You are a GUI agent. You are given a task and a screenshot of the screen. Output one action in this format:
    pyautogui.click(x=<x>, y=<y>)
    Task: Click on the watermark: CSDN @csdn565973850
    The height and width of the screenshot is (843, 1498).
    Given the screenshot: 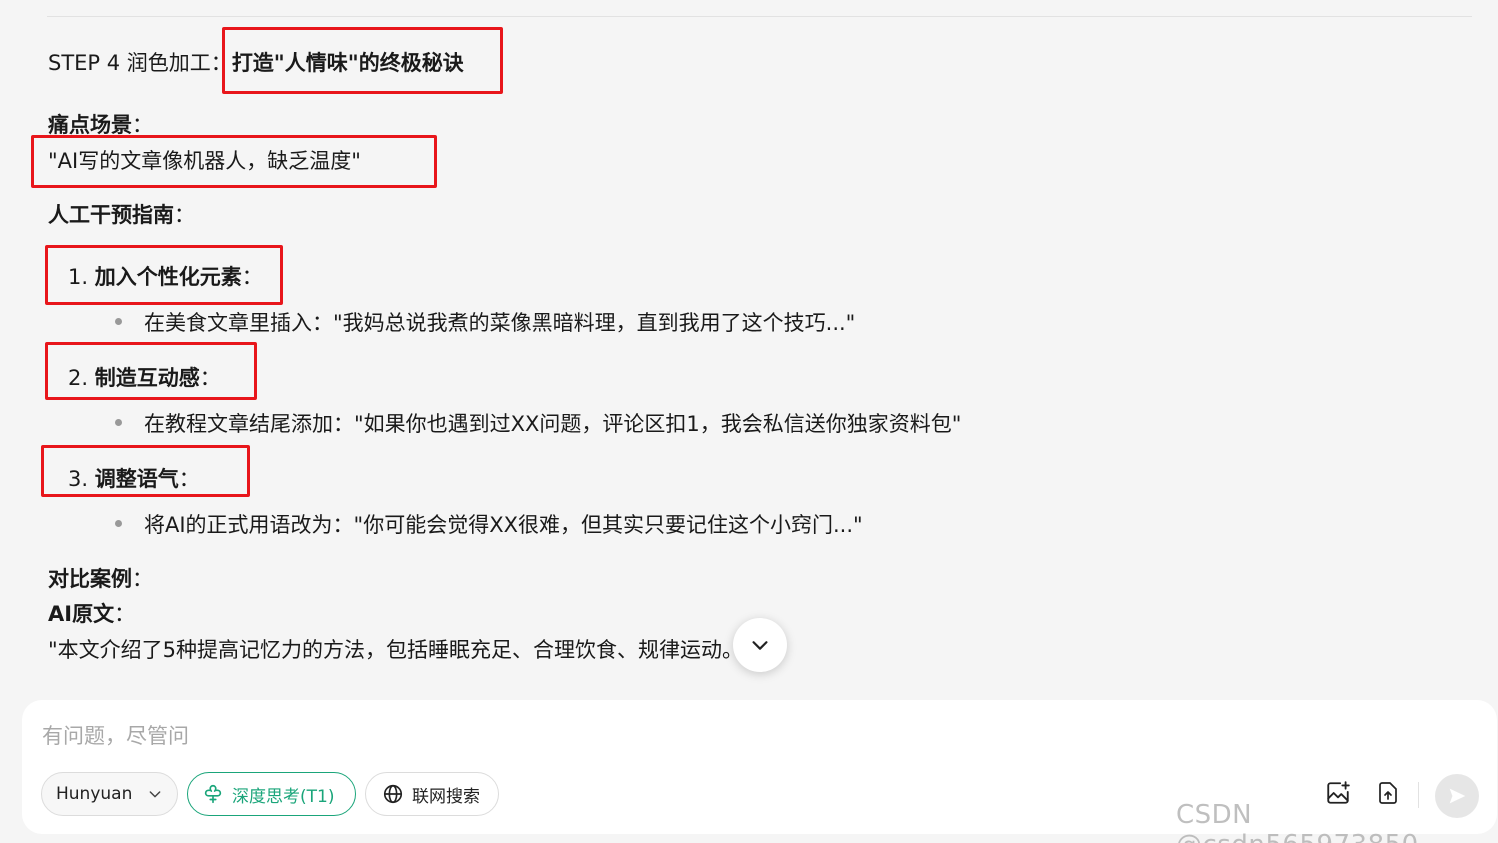 What is the action you would take?
    pyautogui.click(x=1297, y=821)
    